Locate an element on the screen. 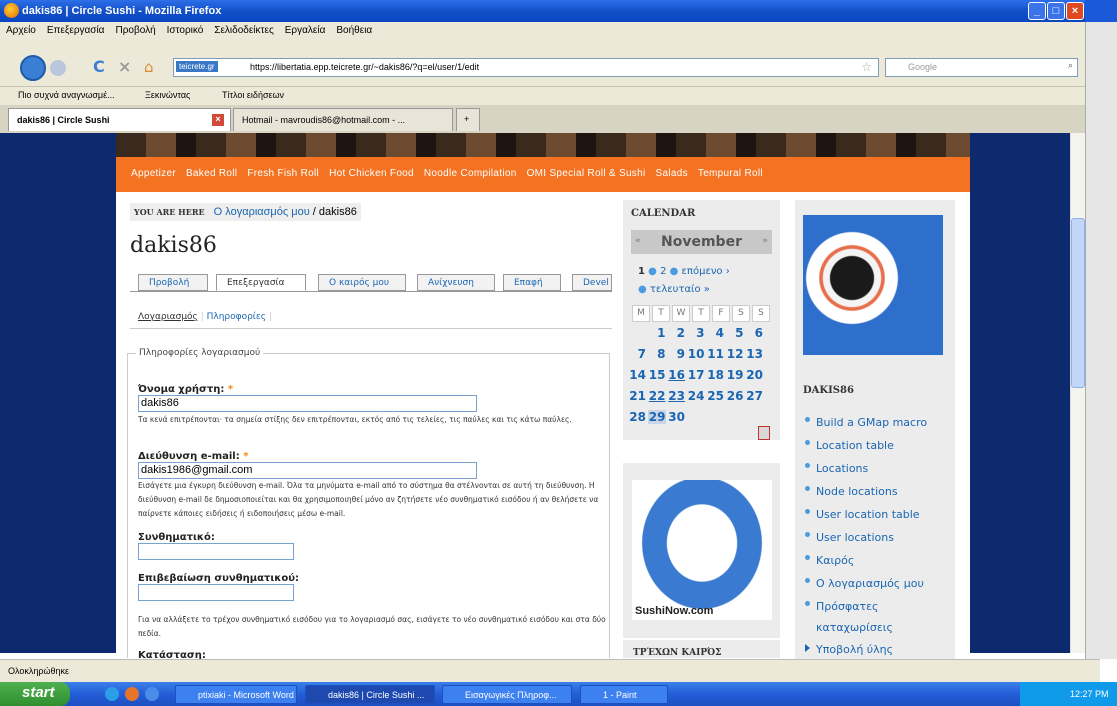  menu-item-6: Βοήθεια is located at coordinates (353, 29).